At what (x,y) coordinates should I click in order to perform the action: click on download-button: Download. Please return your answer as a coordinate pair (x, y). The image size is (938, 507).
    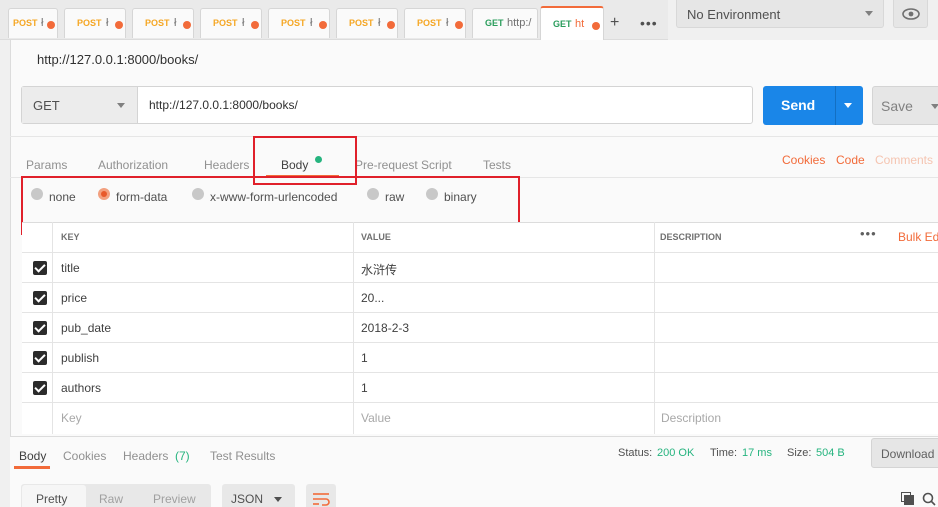
    Looking at the image, I should click on (904, 453).